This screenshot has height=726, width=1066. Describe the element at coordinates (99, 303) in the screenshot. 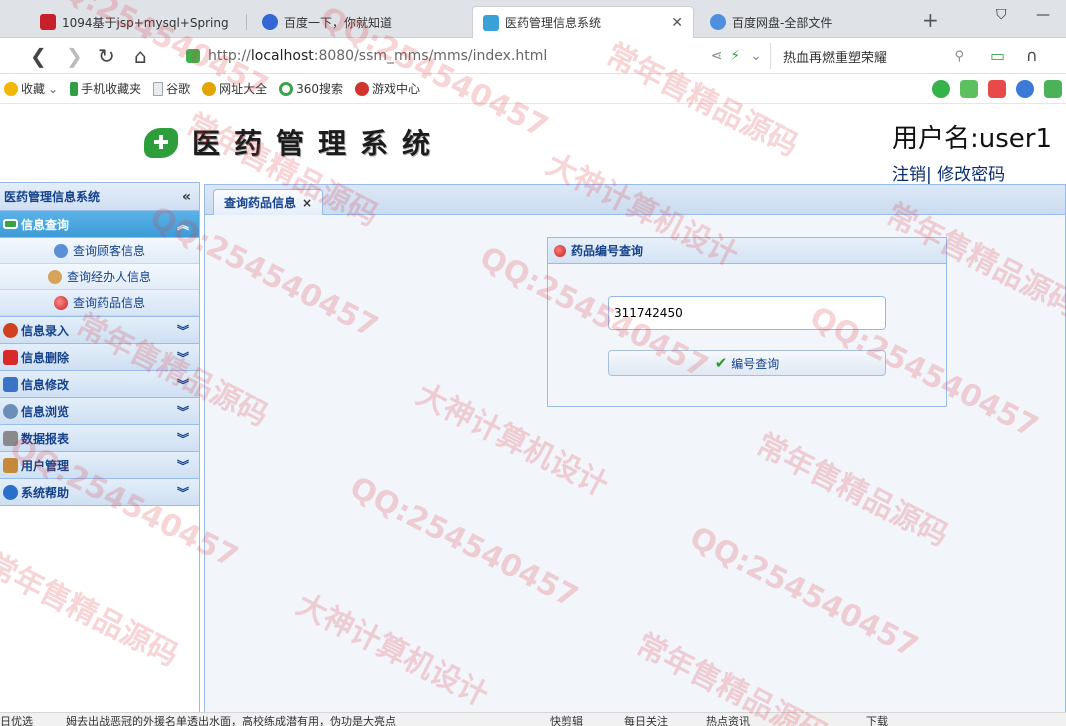

I see `sidebar-item-query-medicine: 查询药品信息` at that location.